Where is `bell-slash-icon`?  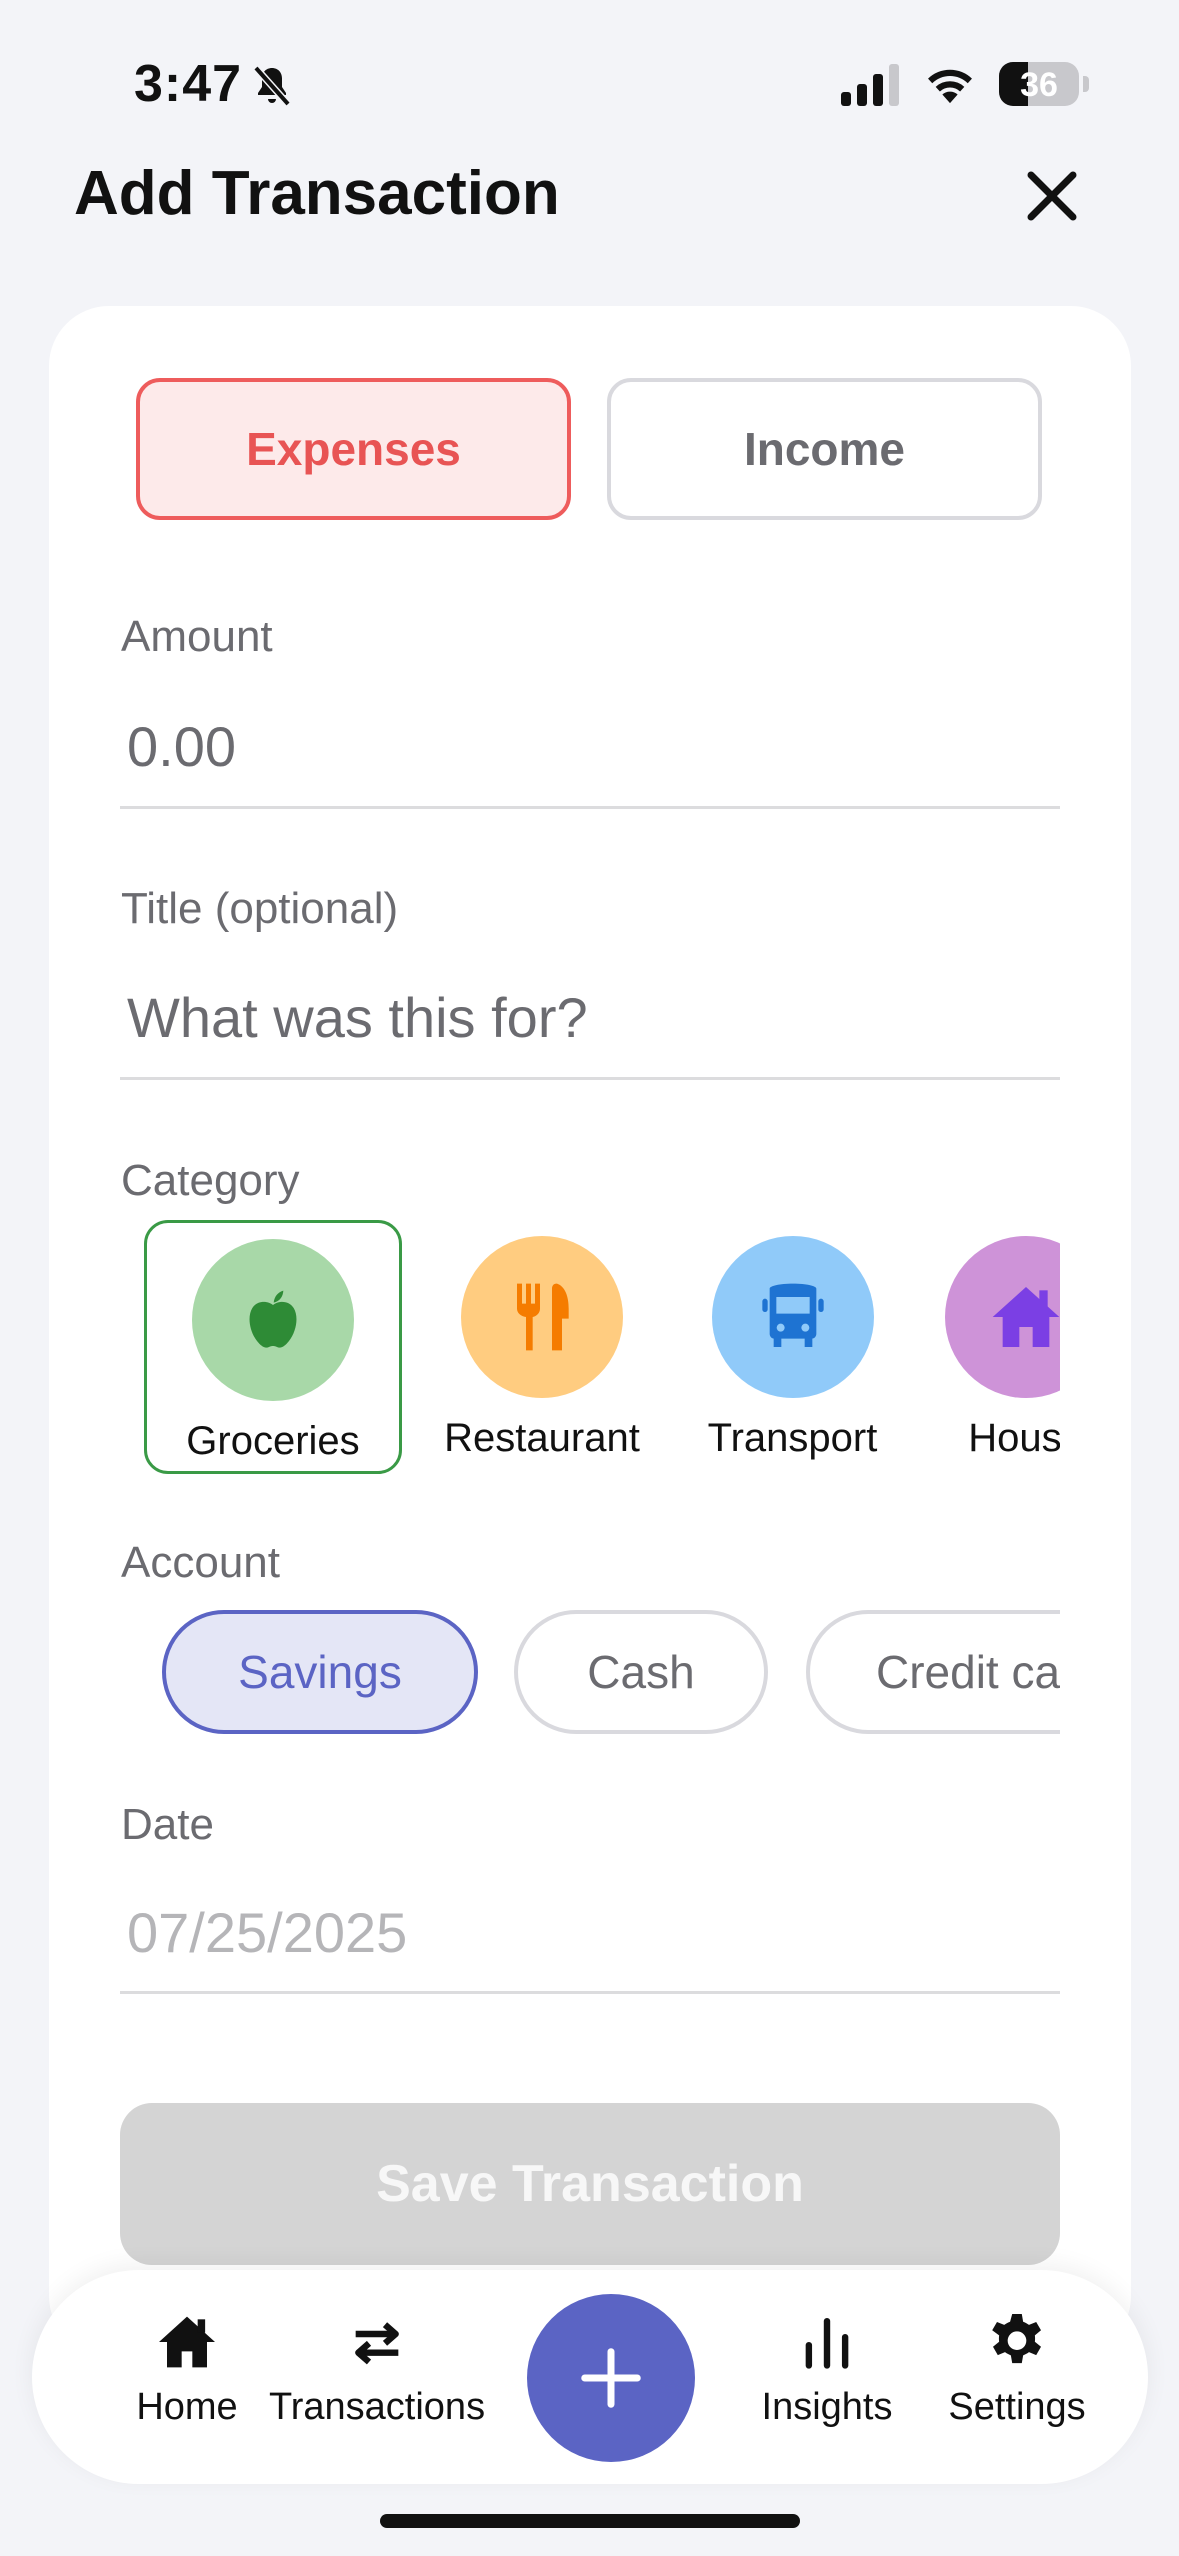
bell-slash-icon is located at coordinates (272, 86).